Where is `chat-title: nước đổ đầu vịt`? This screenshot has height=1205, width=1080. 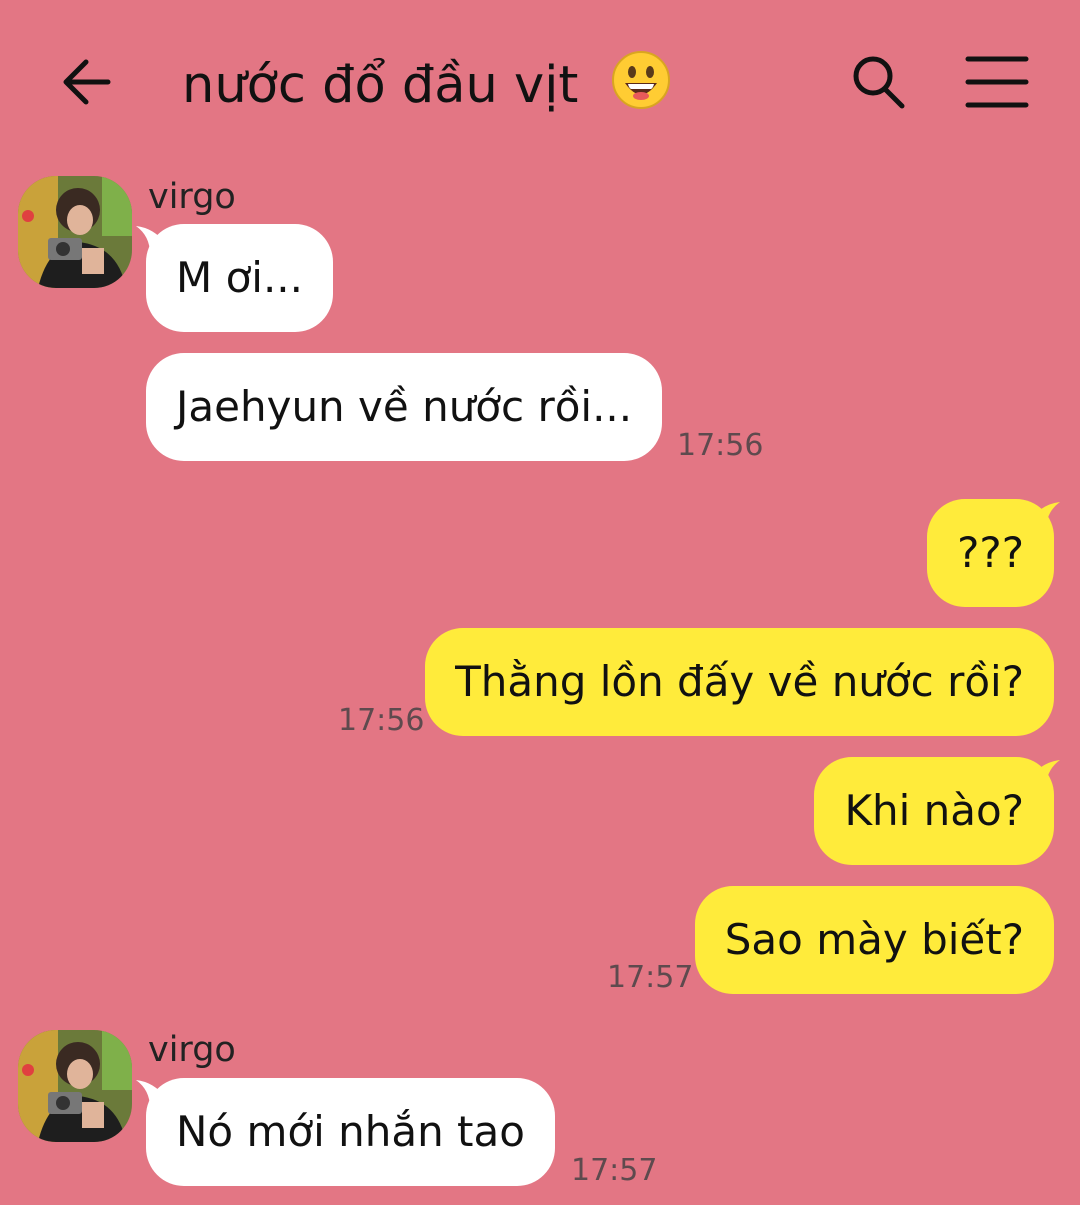
chat-title: nước đổ đầu vịt is located at coordinates (426, 88).